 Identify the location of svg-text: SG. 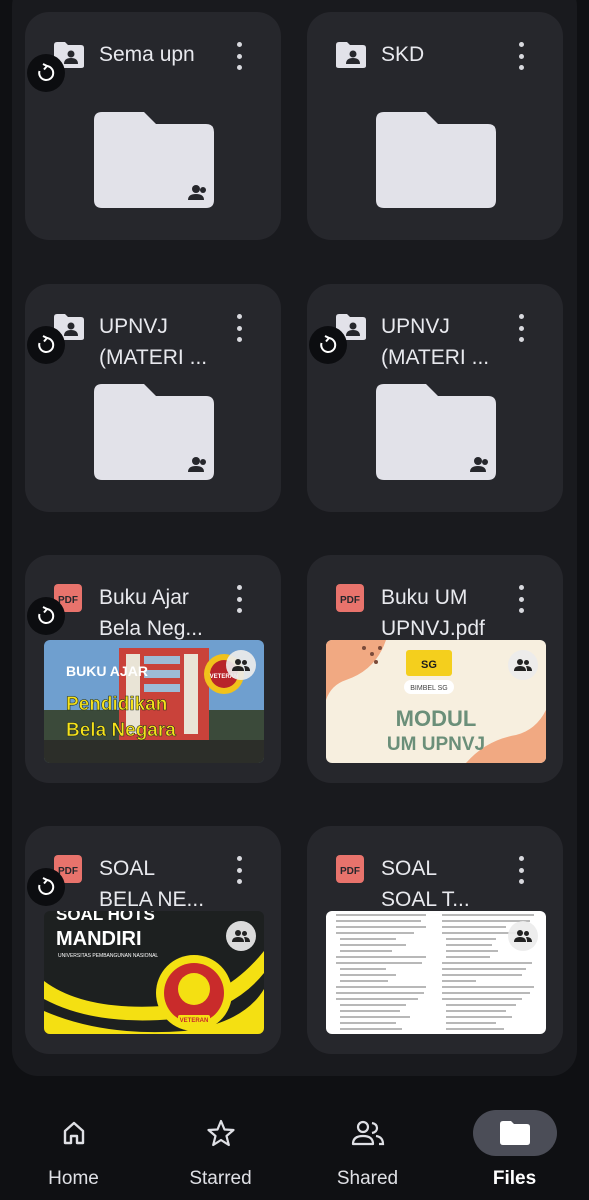
(429, 665).